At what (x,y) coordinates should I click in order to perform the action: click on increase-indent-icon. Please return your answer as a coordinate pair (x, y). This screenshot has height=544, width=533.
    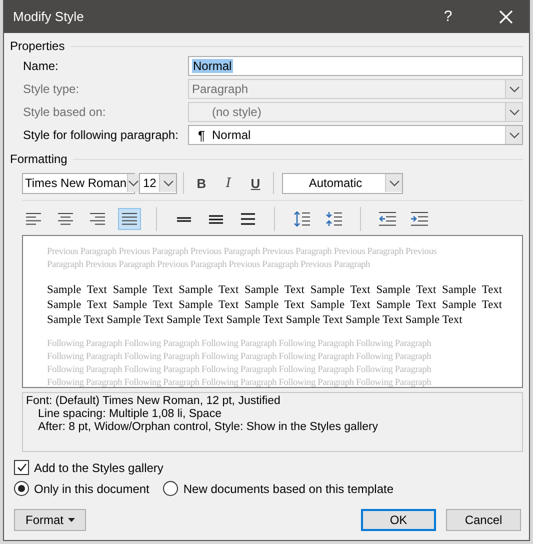
    Looking at the image, I should click on (419, 219).